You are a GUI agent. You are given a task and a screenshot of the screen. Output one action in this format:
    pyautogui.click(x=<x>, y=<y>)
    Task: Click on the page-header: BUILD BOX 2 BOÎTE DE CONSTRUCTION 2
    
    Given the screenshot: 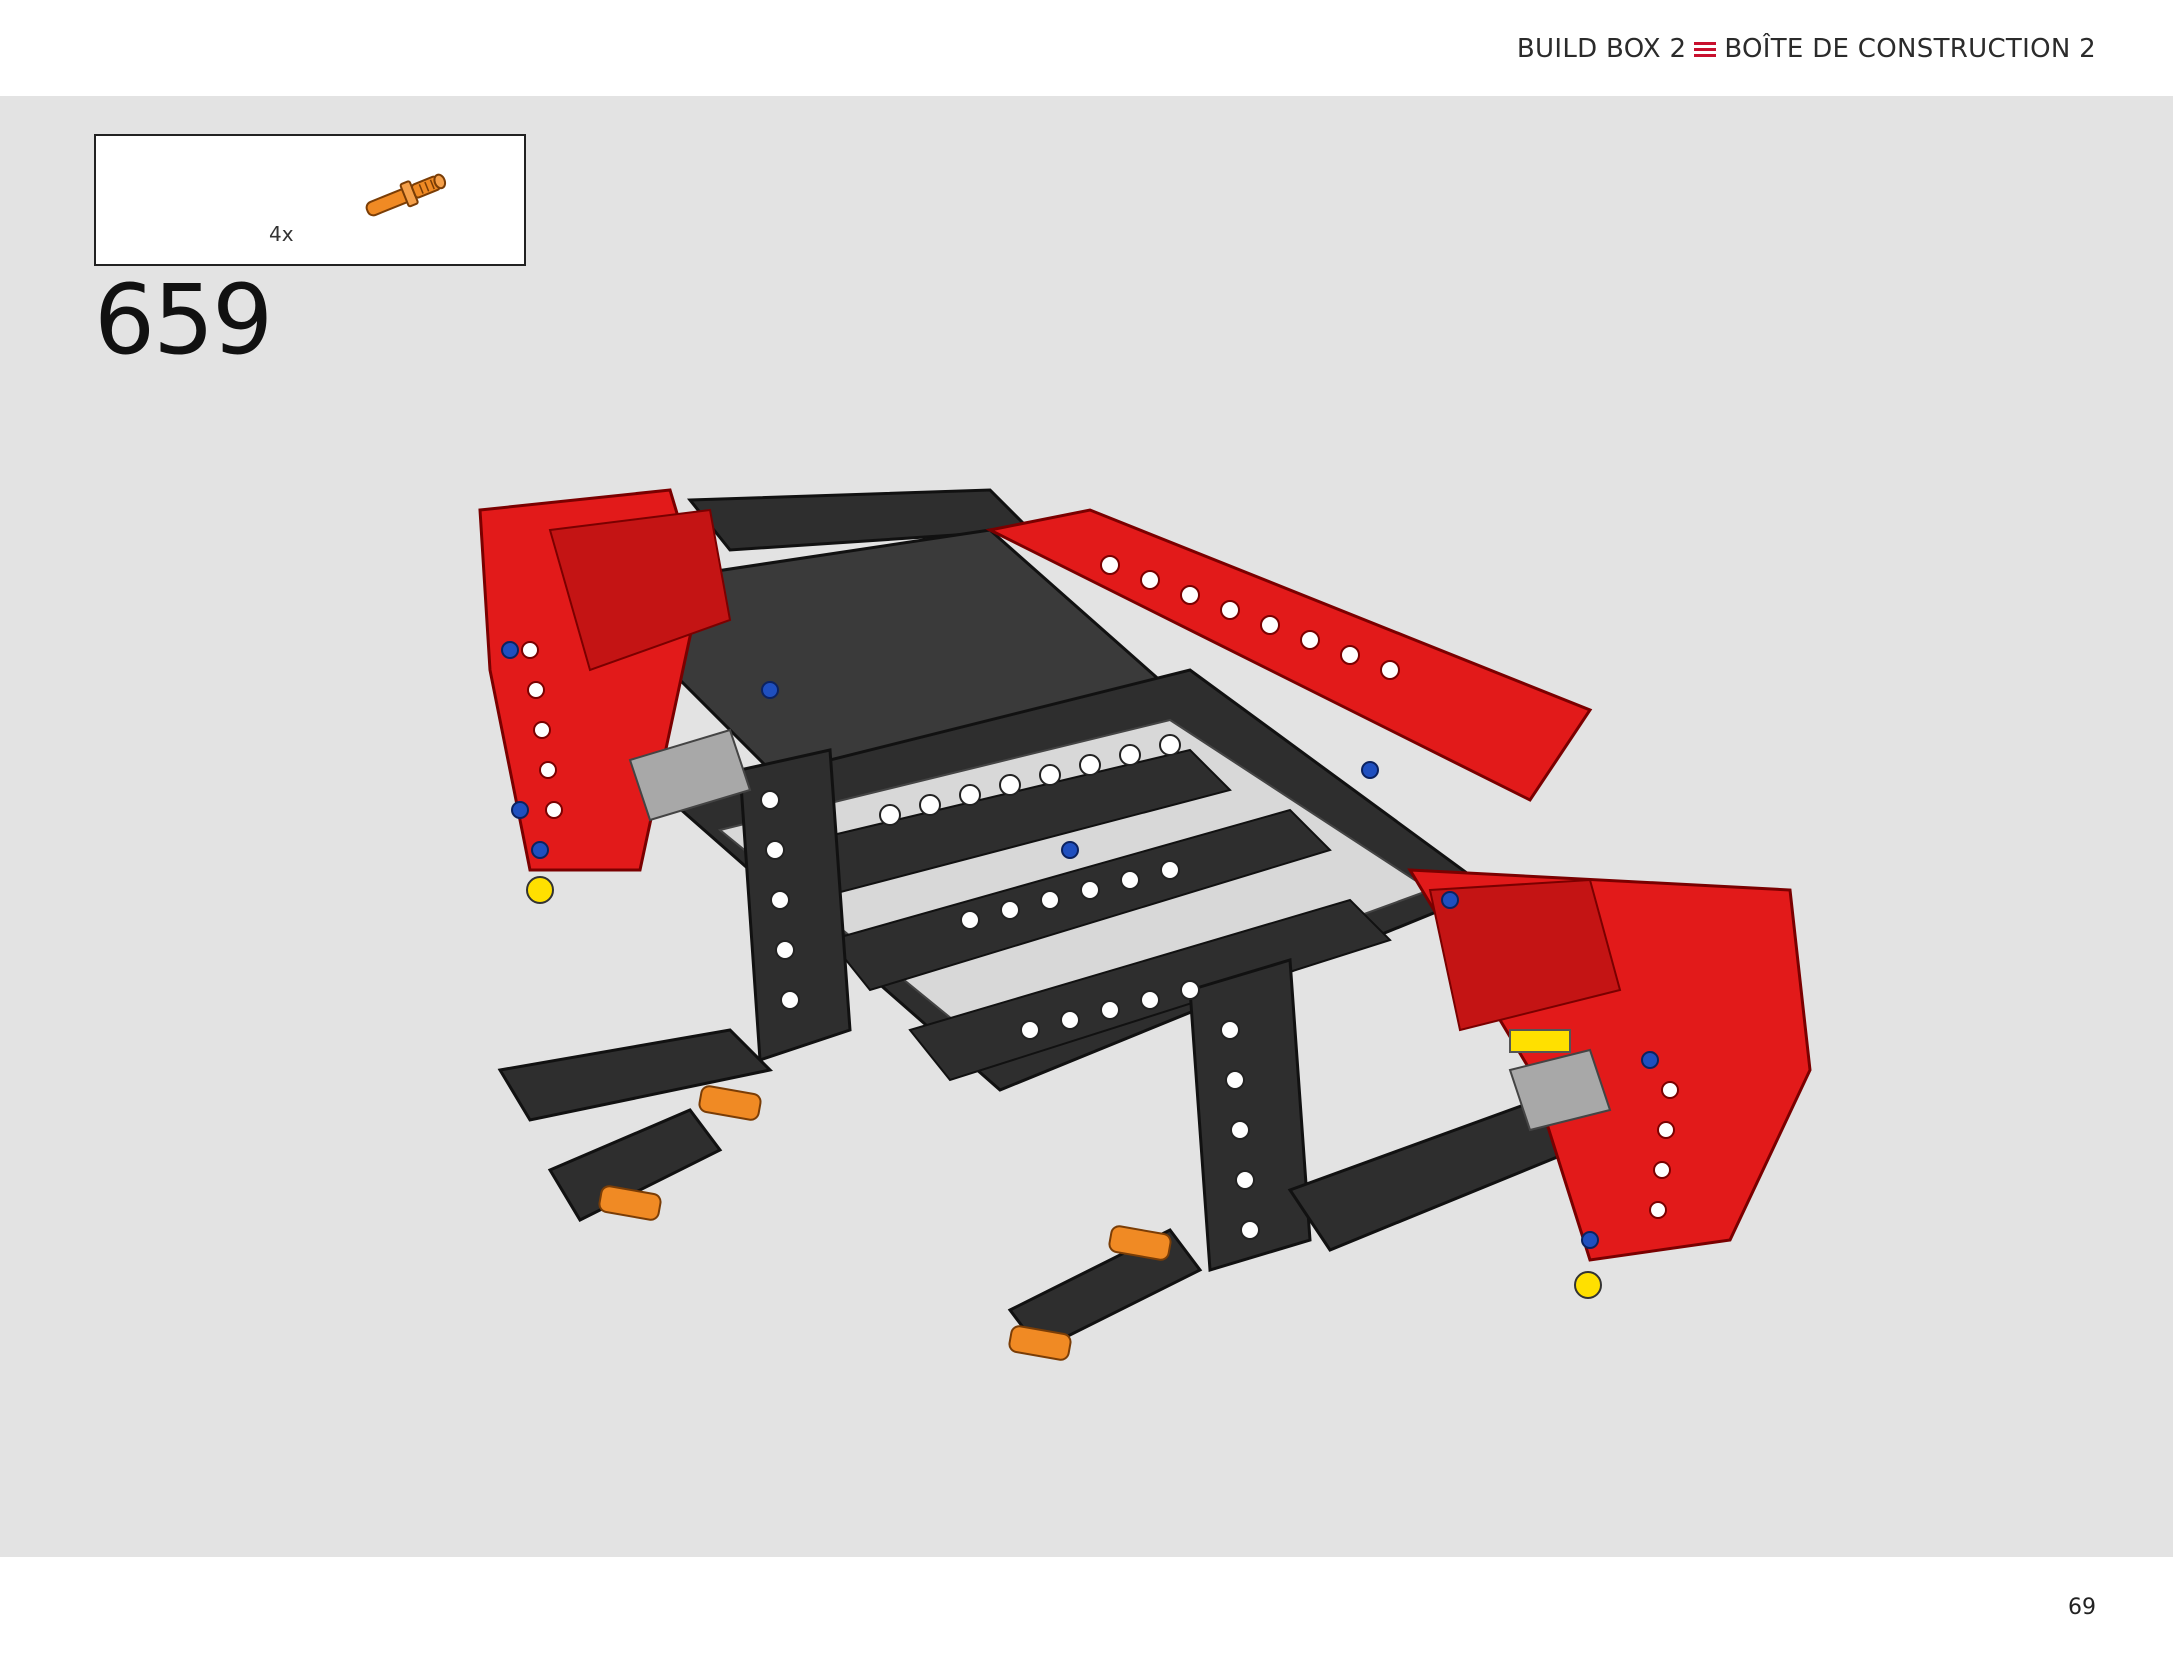 What is the action you would take?
    pyautogui.click(x=1086, y=48)
    